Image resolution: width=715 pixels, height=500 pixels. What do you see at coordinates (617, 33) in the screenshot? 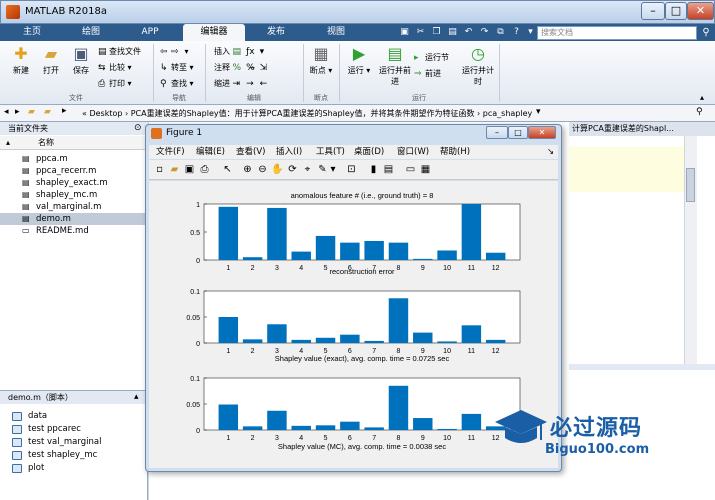
I see `search-input: 搜索文档` at bounding box center [617, 33].